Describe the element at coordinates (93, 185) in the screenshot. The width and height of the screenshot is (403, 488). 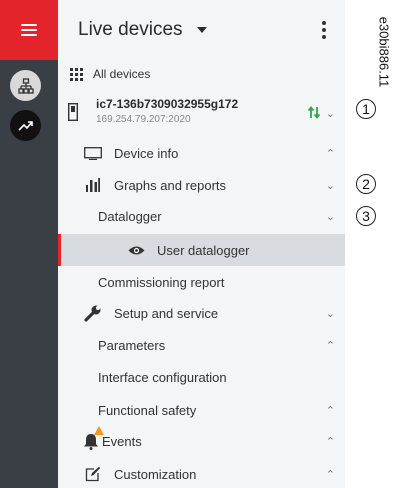
I see `bar-chart-icon` at that location.